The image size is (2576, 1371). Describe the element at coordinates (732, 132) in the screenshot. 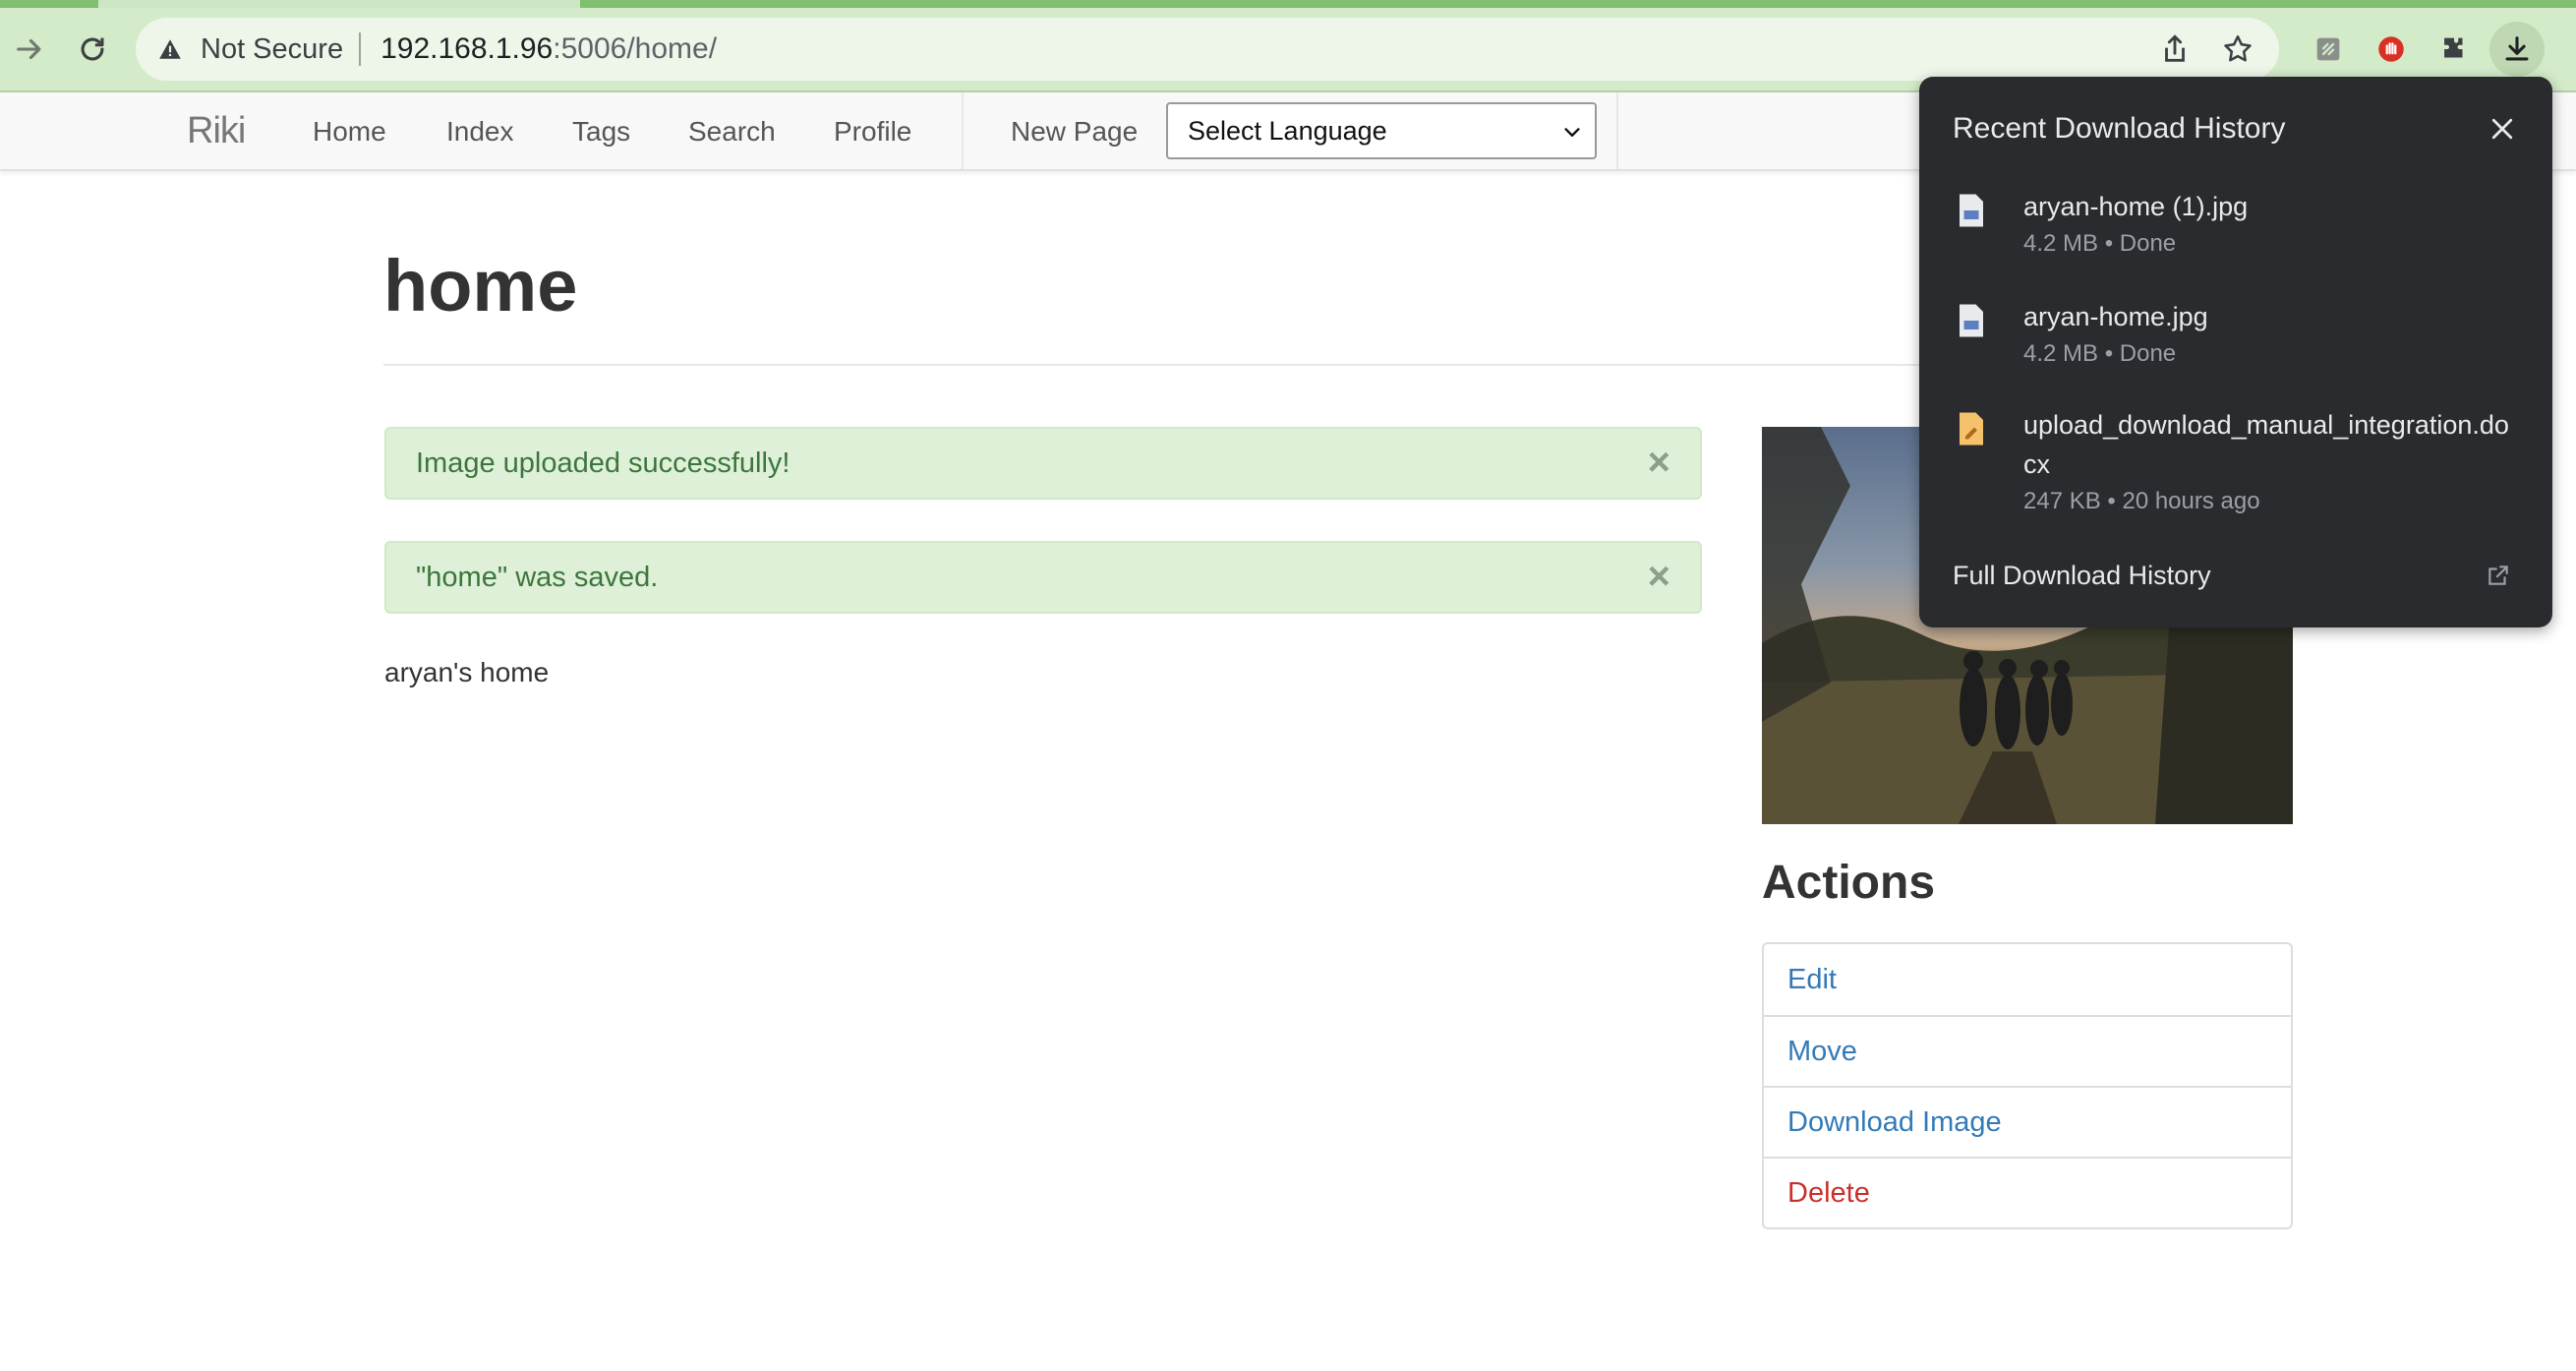

I see `nav-search: Search` at that location.